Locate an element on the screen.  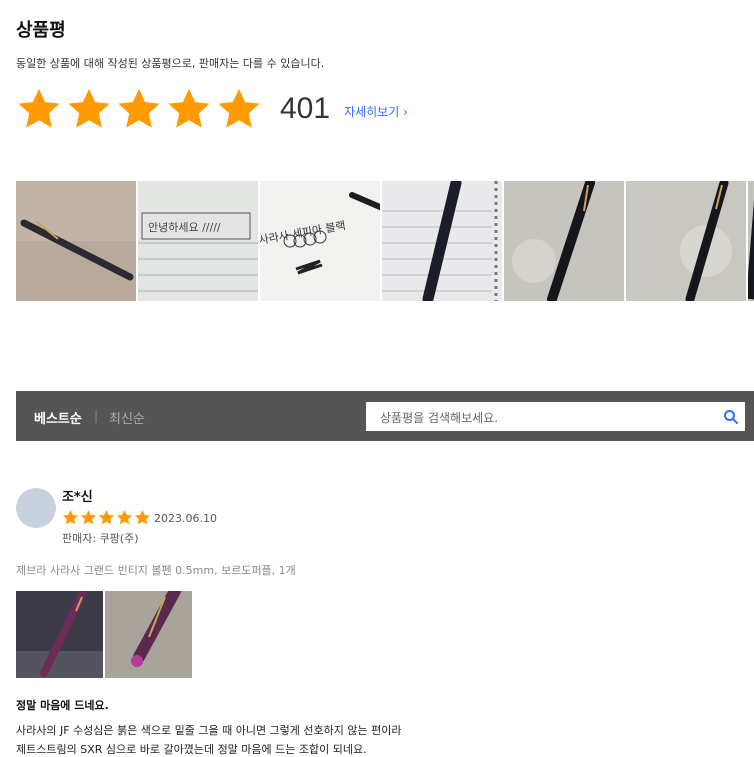
notebook-photo-image is located at coordinates (442, 241).